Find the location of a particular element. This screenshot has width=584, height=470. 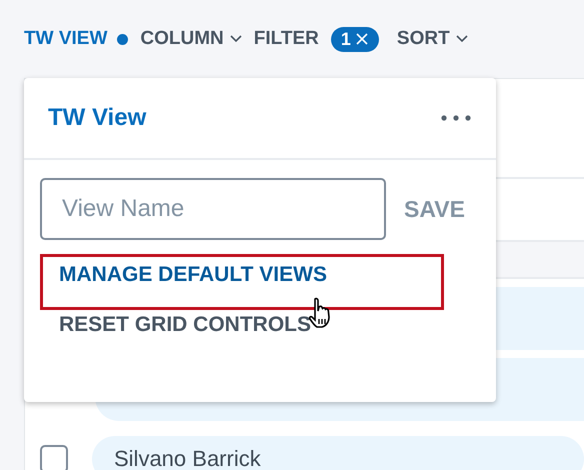

name-pill: Silvano Barrick is located at coordinates (338, 453).